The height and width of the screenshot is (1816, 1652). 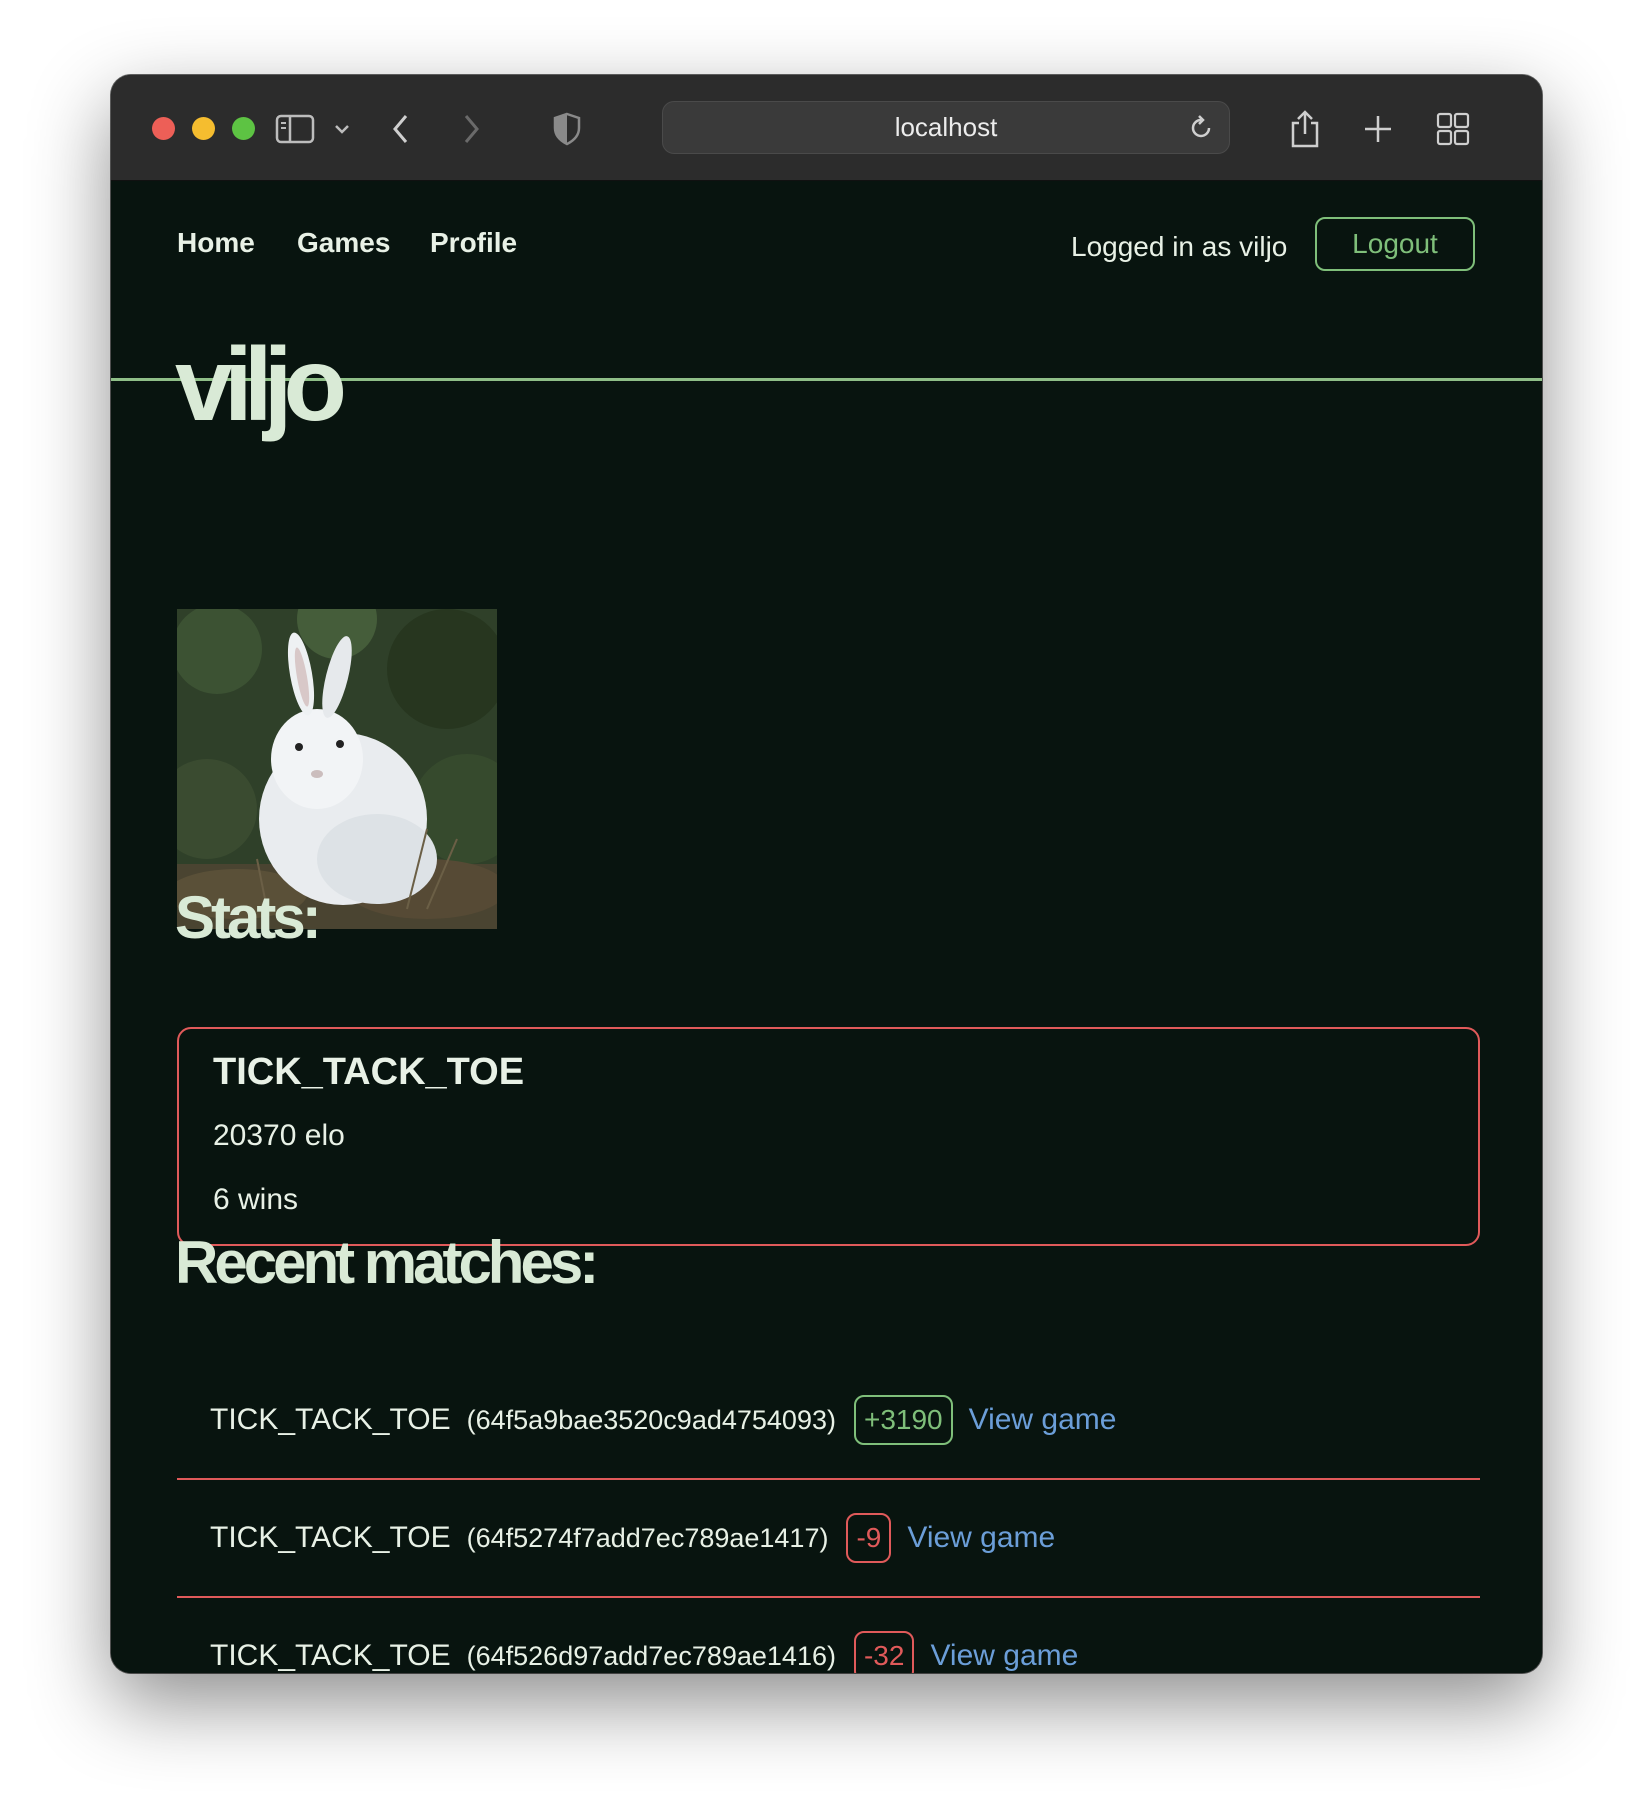 What do you see at coordinates (243, 128) in the screenshot?
I see `zoom-window-button` at bounding box center [243, 128].